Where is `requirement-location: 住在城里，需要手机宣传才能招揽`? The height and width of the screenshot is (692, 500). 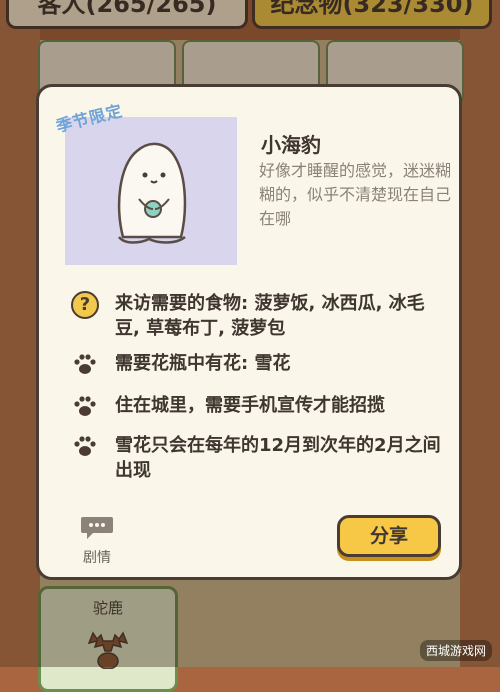
requirement-location: 住在城里，需要手机宣传才能招揽 is located at coordinates (256, 407).